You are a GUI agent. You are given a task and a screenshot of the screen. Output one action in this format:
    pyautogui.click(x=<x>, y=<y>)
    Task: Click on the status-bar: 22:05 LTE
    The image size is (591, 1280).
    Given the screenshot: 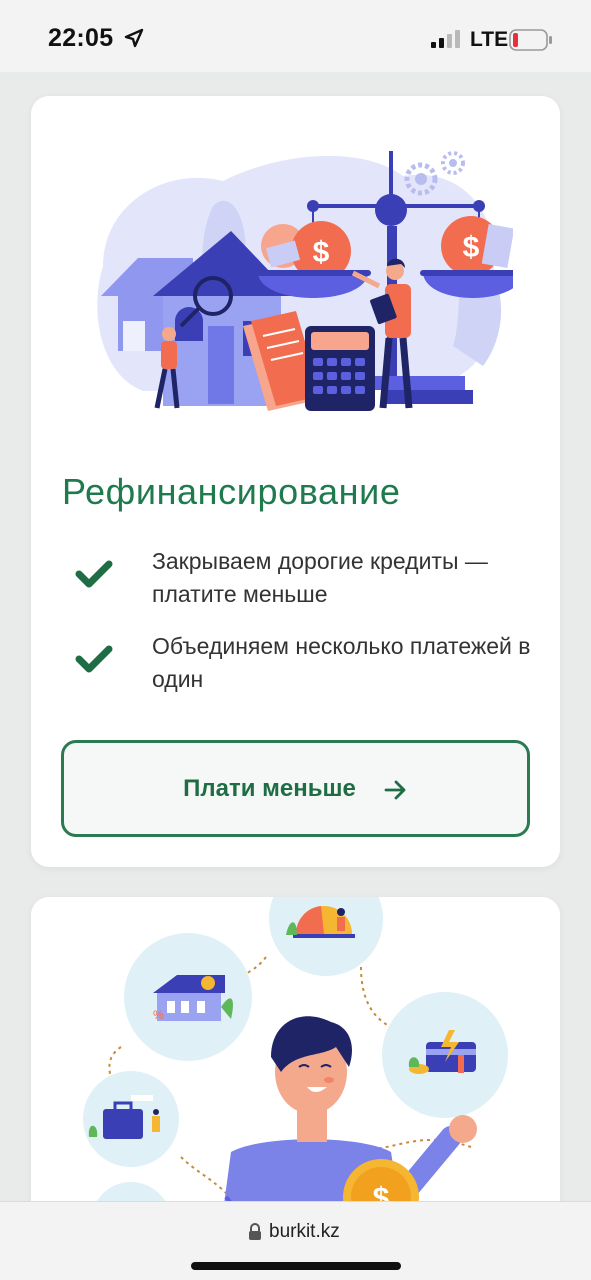 What is the action you would take?
    pyautogui.click(x=295, y=36)
    